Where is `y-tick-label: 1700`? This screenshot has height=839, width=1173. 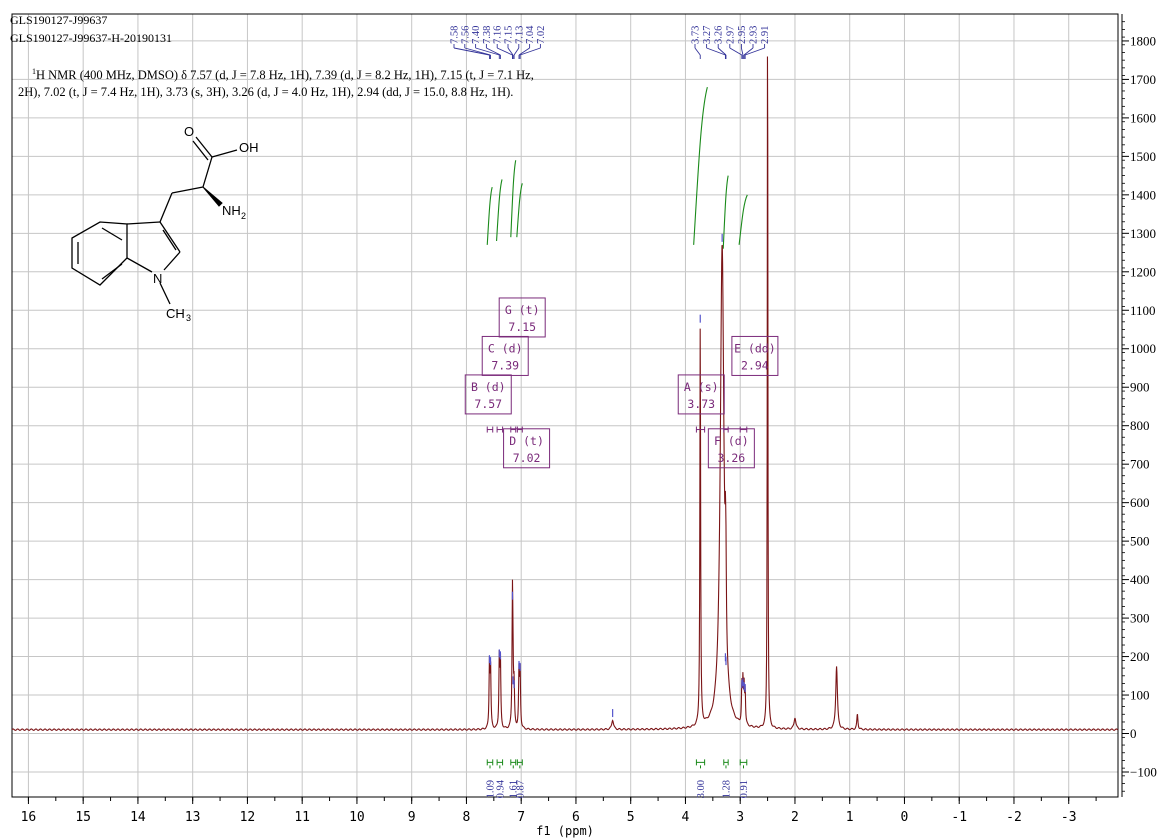 y-tick-label: 1700 is located at coordinates (1143, 79).